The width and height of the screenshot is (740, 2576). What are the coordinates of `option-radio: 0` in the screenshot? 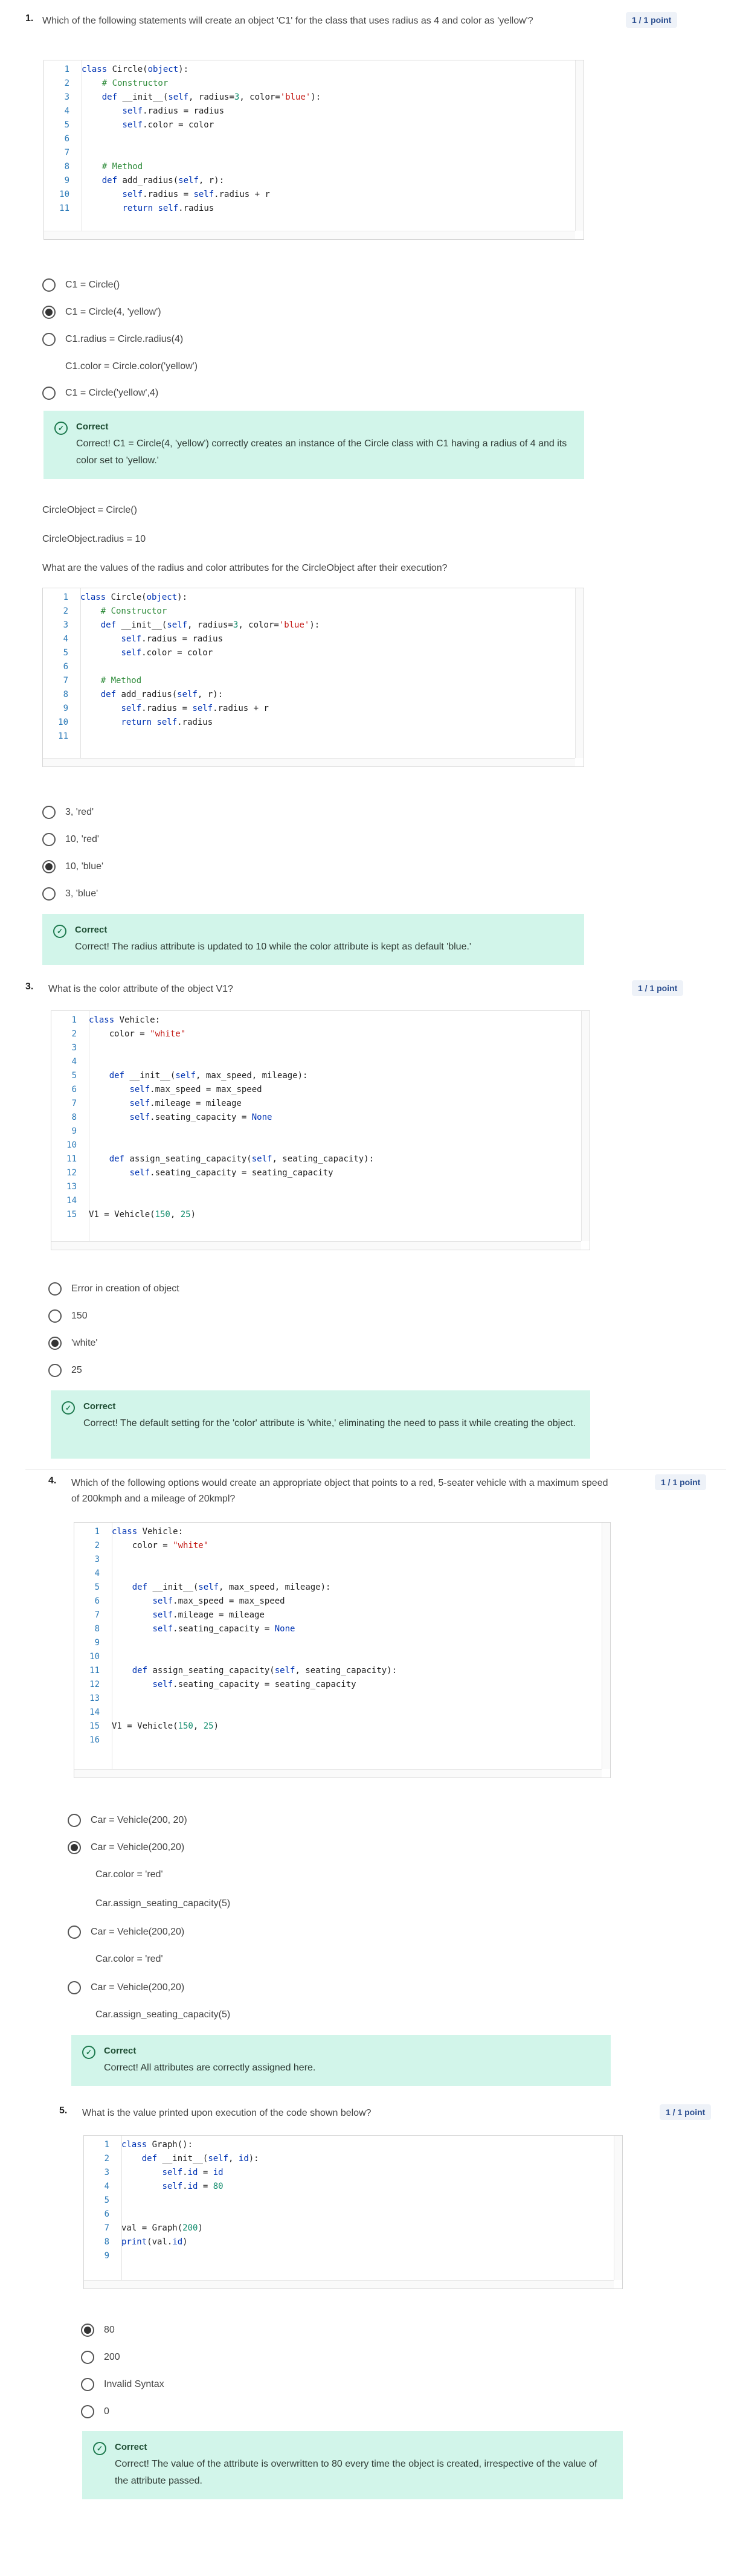 It's located at (95, 2411).